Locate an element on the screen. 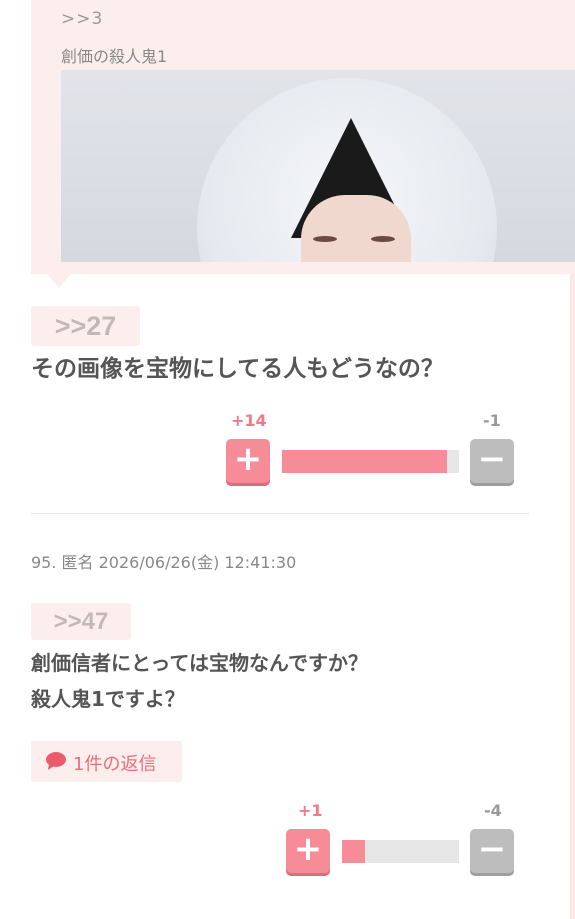 The height and width of the screenshot is (919, 575). quote-tail is located at coordinates (59, 281).